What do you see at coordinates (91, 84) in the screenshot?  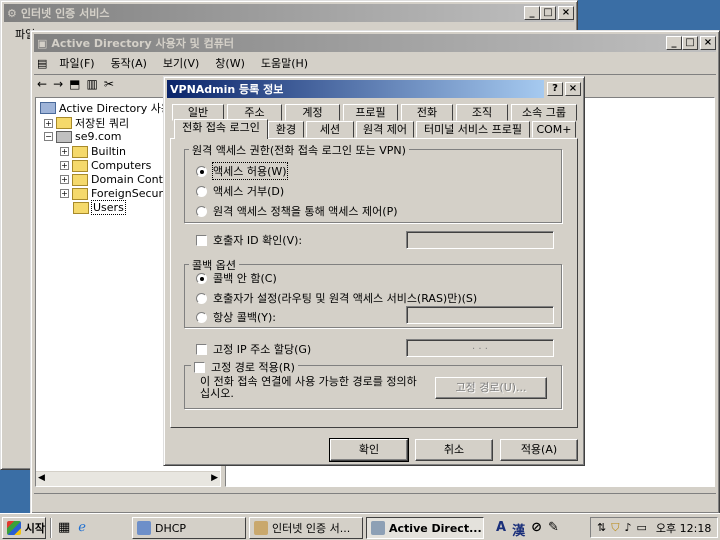 I see `show-tree-icon: ▥` at bounding box center [91, 84].